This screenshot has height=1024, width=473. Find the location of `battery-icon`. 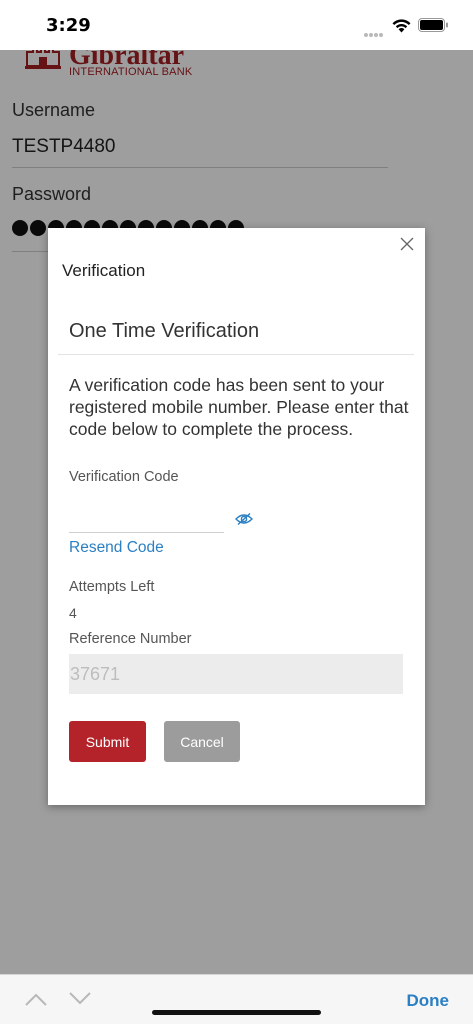

battery-icon is located at coordinates (433, 25).